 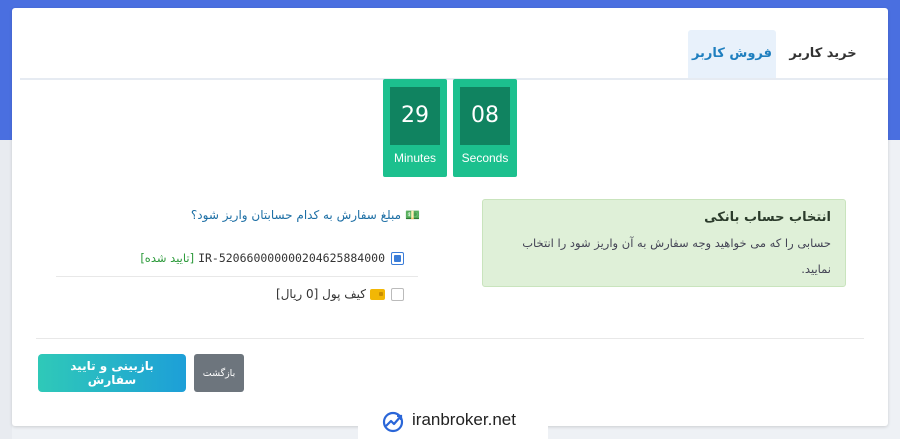 What do you see at coordinates (291, 258) in the screenshot?
I see `account-iban: IR-520660000000204625884000` at bounding box center [291, 258].